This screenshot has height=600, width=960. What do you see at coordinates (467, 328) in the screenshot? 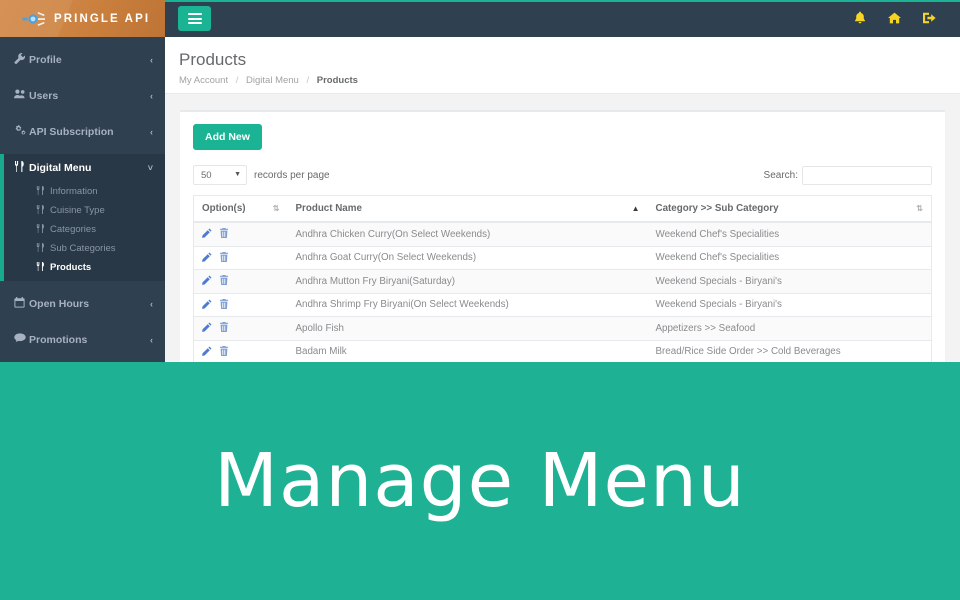
I see `cell-product-name: Apollo Fish` at bounding box center [467, 328].